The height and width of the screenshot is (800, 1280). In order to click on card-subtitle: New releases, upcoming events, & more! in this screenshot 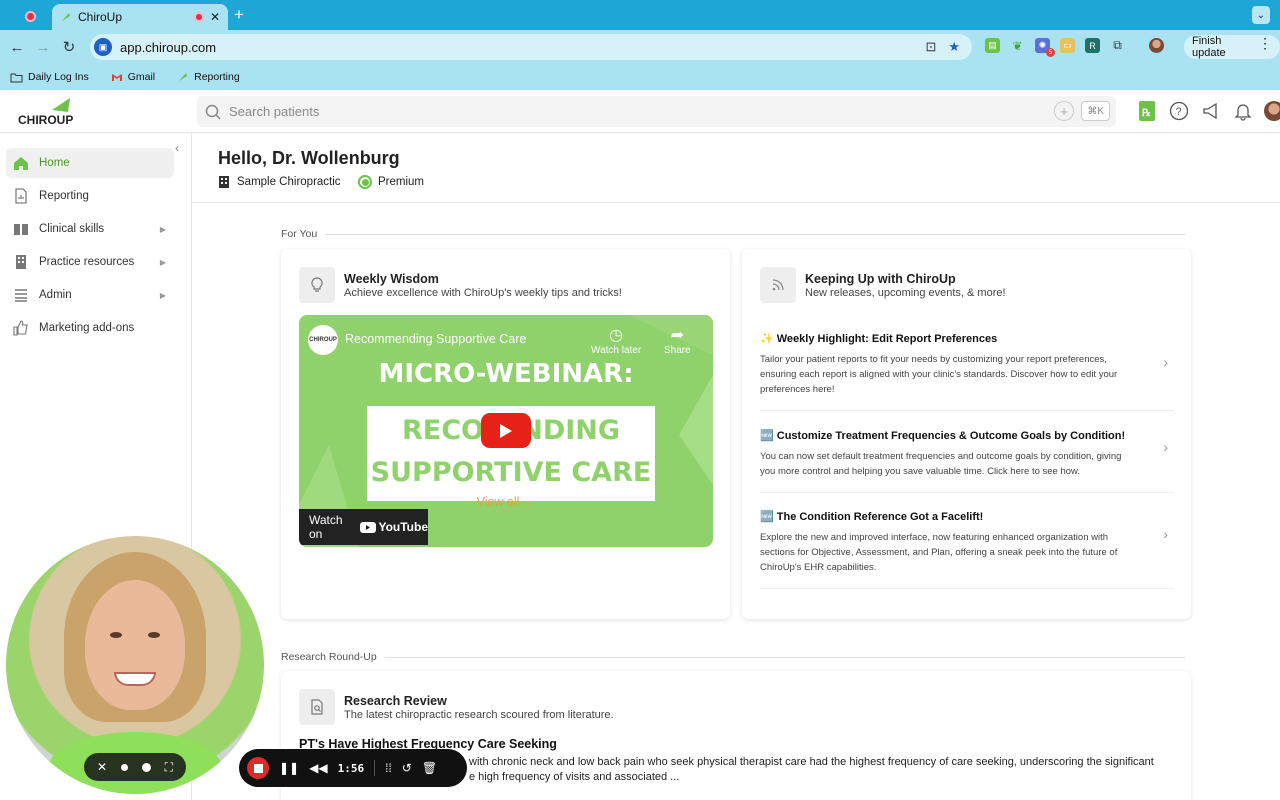, I will do `click(905, 293)`.